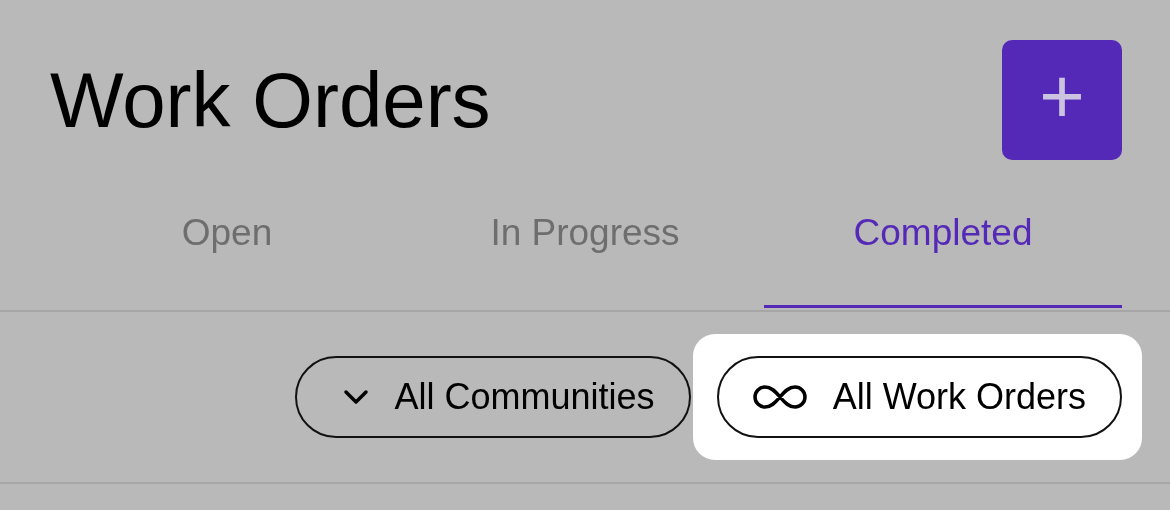 The height and width of the screenshot is (510, 1170). What do you see at coordinates (919, 397) in the screenshot?
I see `filter-button: All Work Orders` at bounding box center [919, 397].